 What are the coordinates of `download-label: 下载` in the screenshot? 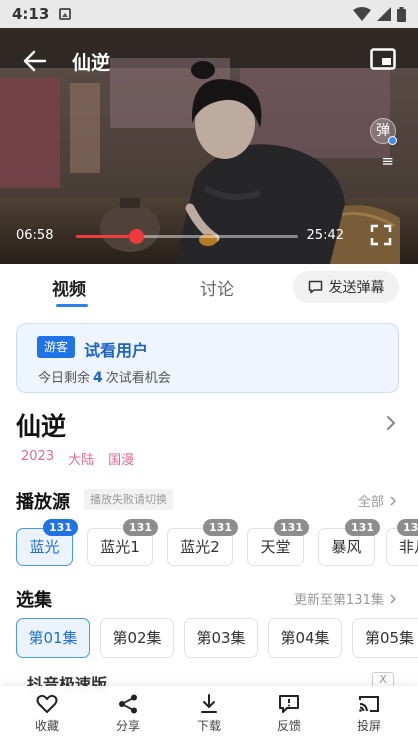 It's located at (208, 726).